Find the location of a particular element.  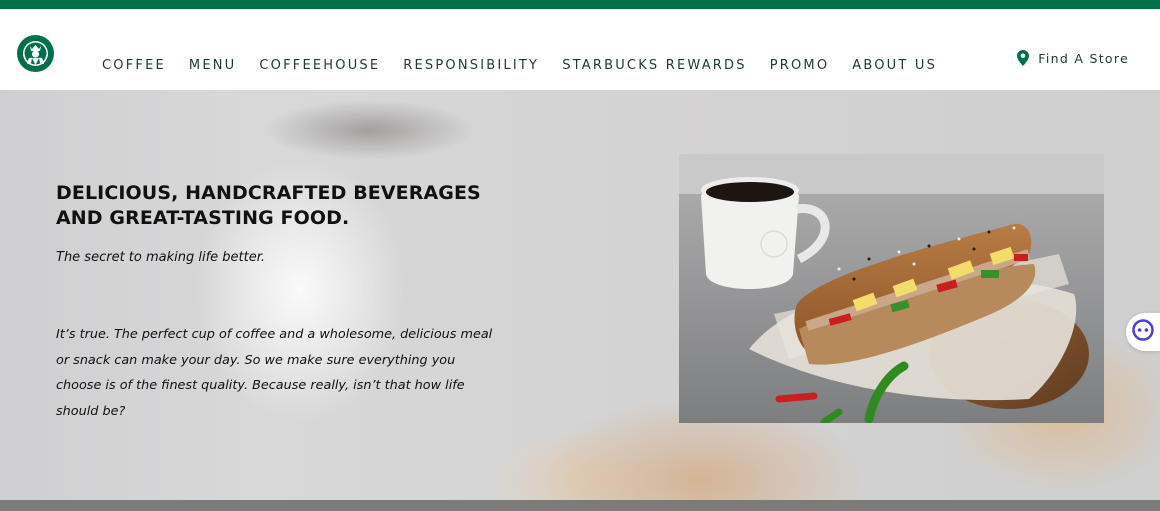

map-pin-icon is located at coordinates (1023, 58).